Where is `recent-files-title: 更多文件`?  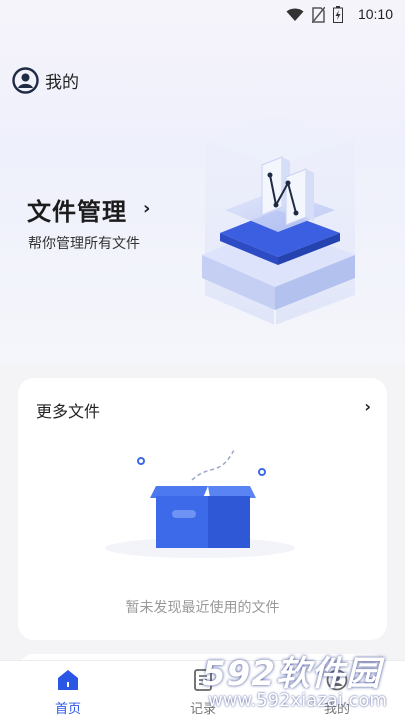
recent-files-title: 更多文件 is located at coordinates (68, 410).